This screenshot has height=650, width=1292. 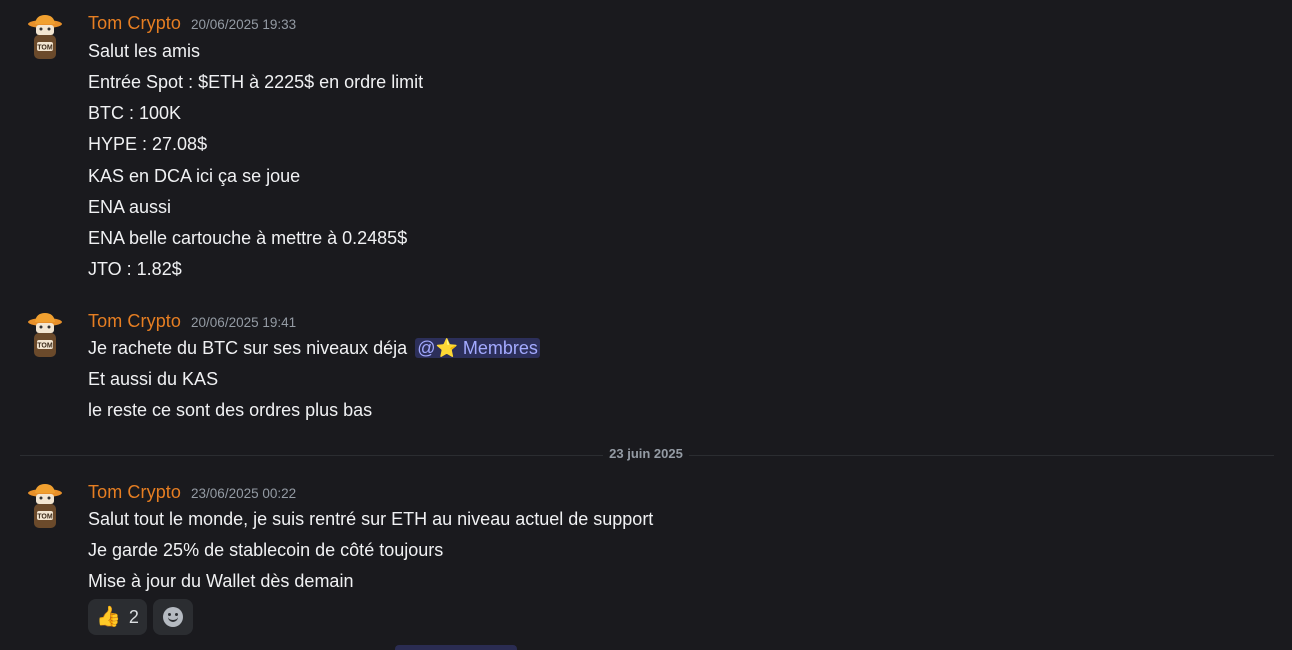 What do you see at coordinates (135, 269) in the screenshot?
I see `message-line: JTO : 1.82$` at bounding box center [135, 269].